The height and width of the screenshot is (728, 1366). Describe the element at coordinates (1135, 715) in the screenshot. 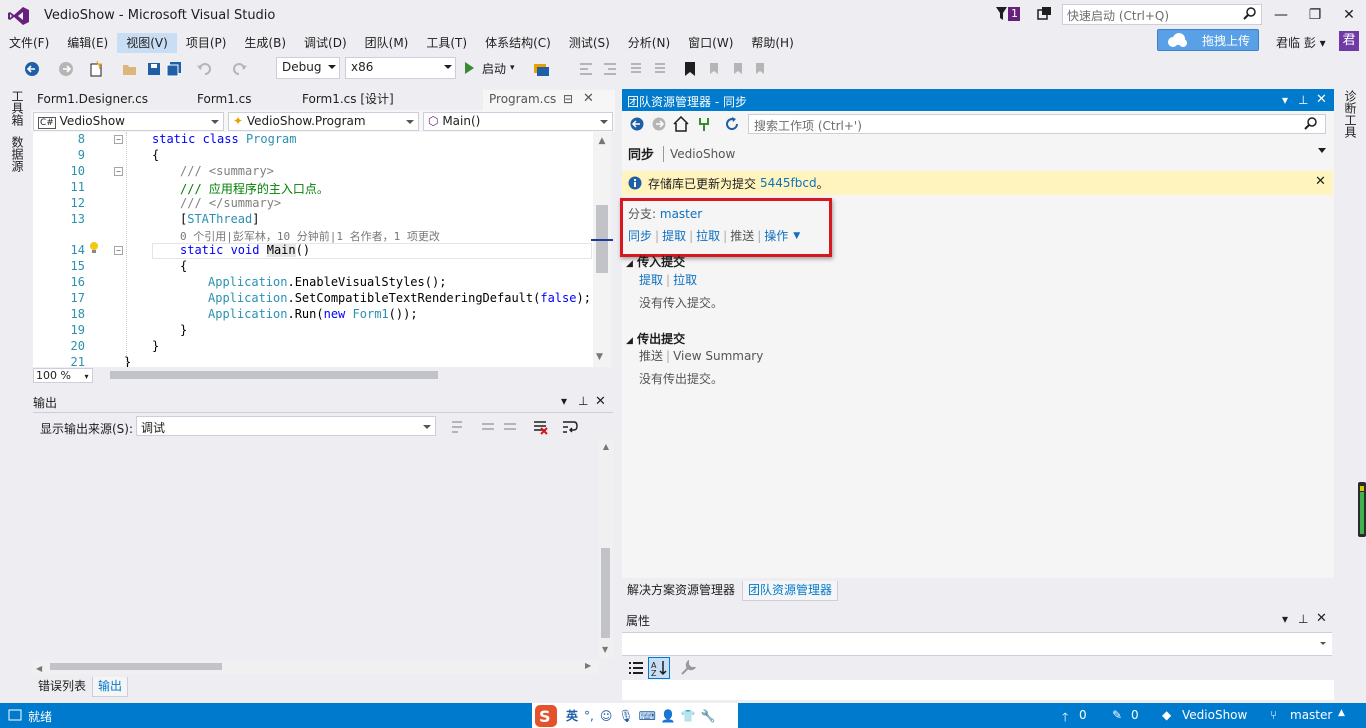

I see `pending-changes-count: 0` at that location.